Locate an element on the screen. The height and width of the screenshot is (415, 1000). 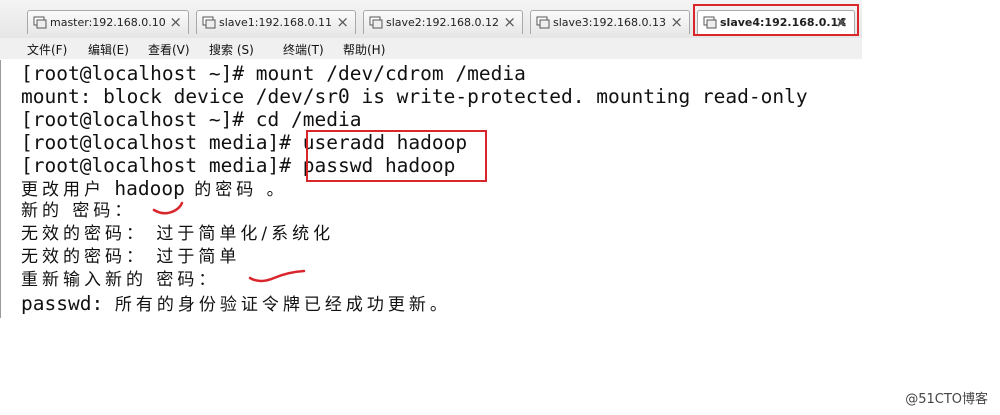
tab-slave3: slave3:192.168.0.13 × is located at coordinates (610, 22).